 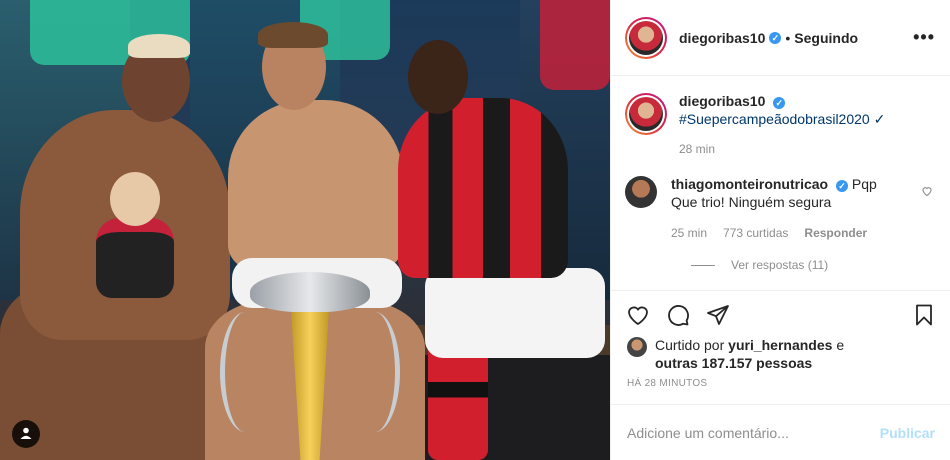 What do you see at coordinates (575, 45) in the screenshot?
I see `hanging-jersey` at bounding box center [575, 45].